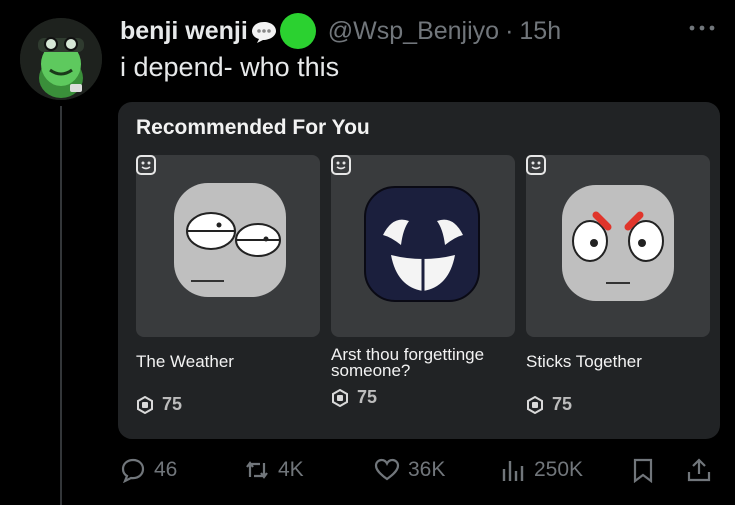 The height and width of the screenshot is (505, 735). I want to click on like-button: 36K, so click(409, 470).